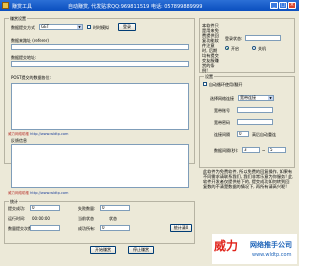 Image resolution: width=320 pixels, height=266 pixels. I want to click on promo-link-1-url: http://www.wldtp.com, so click(49, 134).